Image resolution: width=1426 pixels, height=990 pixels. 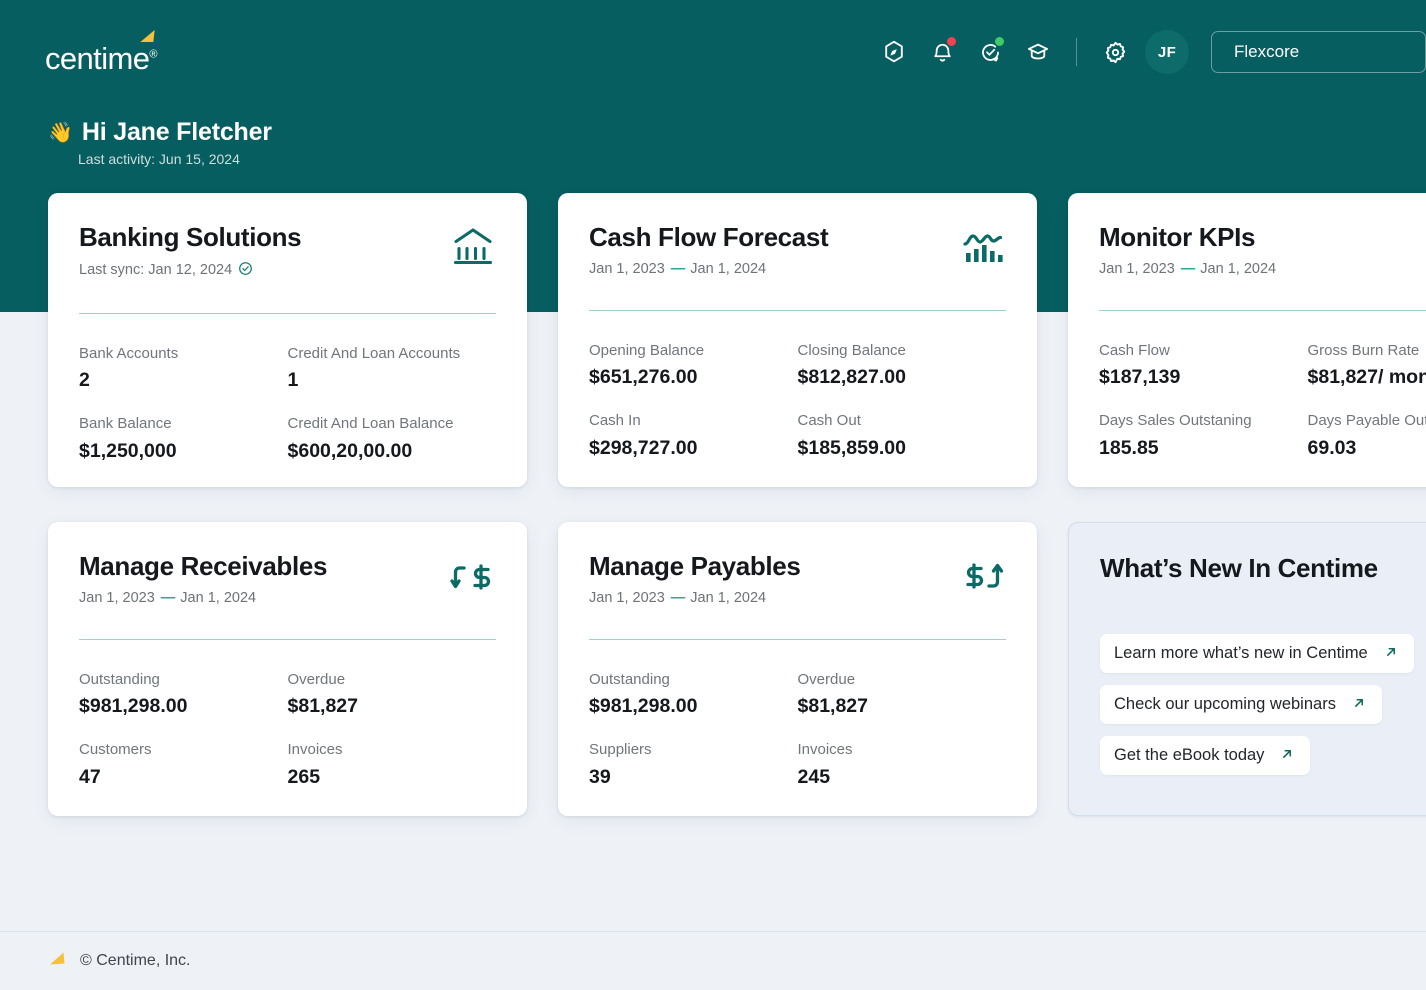 What do you see at coordinates (620, 750) in the screenshot?
I see `metric-label: Suppliers` at bounding box center [620, 750].